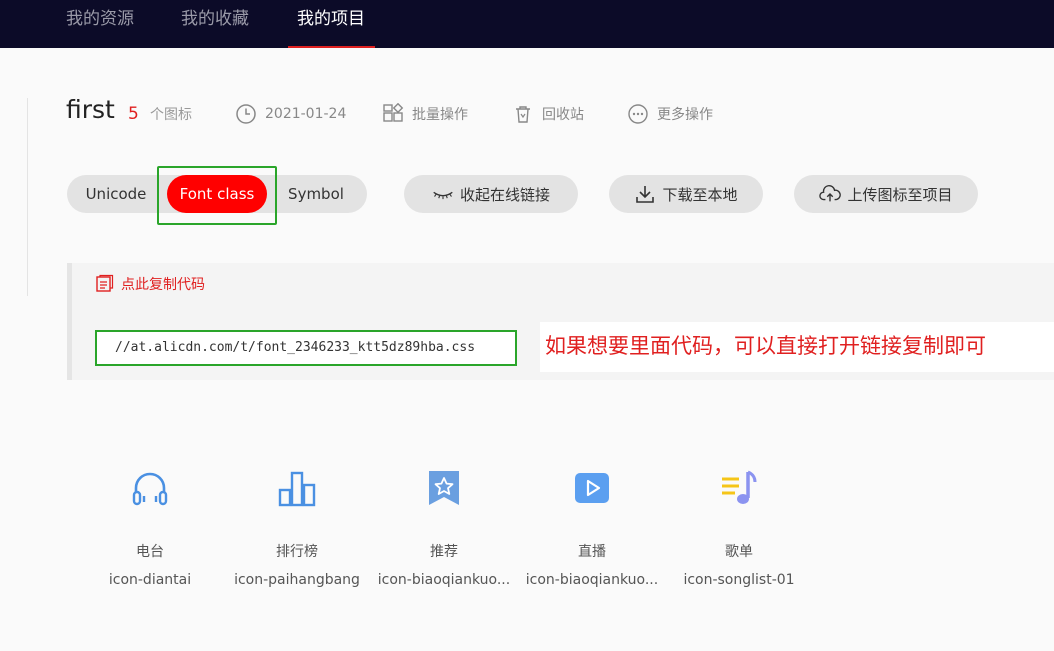 This screenshot has width=1054, height=651. What do you see at coordinates (739, 580) in the screenshot?
I see `icon-code: icon-songlist-01` at bounding box center [739, 580].